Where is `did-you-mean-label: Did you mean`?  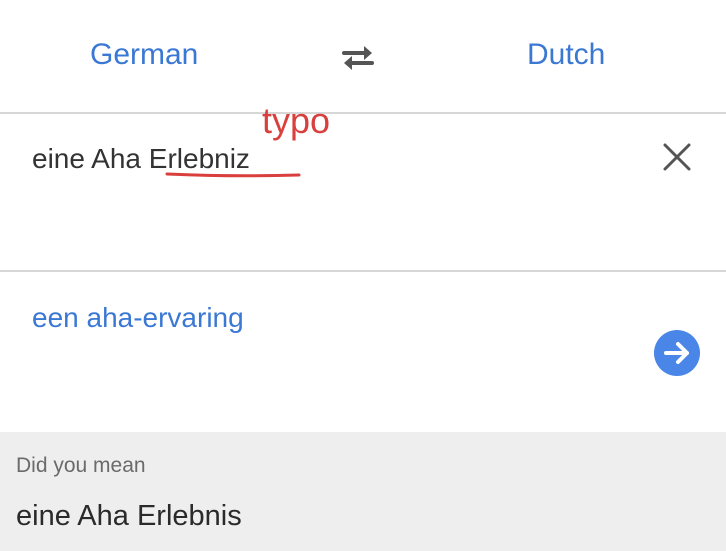 did-you-mean-label: Did you mean is located at coordinates (81, 465).